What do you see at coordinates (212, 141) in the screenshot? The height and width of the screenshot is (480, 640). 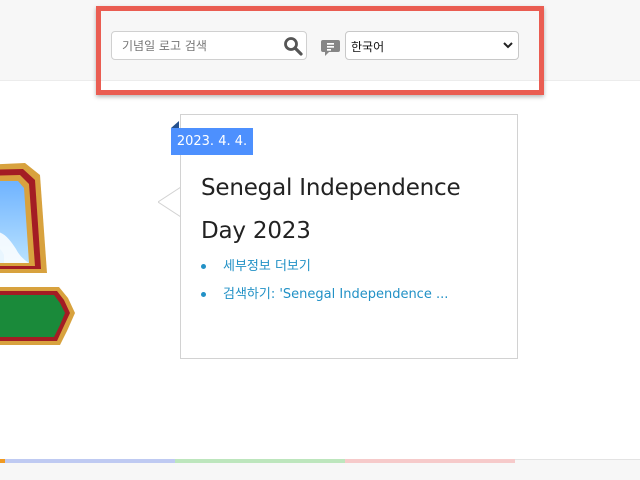 I see `date-badge: 2023. 4. 4.` at bounding box center [212, 141].